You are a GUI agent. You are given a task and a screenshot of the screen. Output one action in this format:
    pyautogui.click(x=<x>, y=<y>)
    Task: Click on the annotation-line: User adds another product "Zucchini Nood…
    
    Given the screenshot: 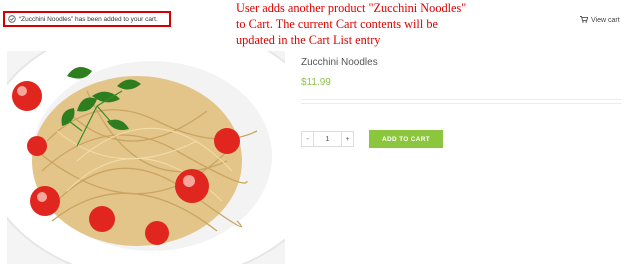 What is the action you would take?
    pyautogui.click(x=351, y=8)
    